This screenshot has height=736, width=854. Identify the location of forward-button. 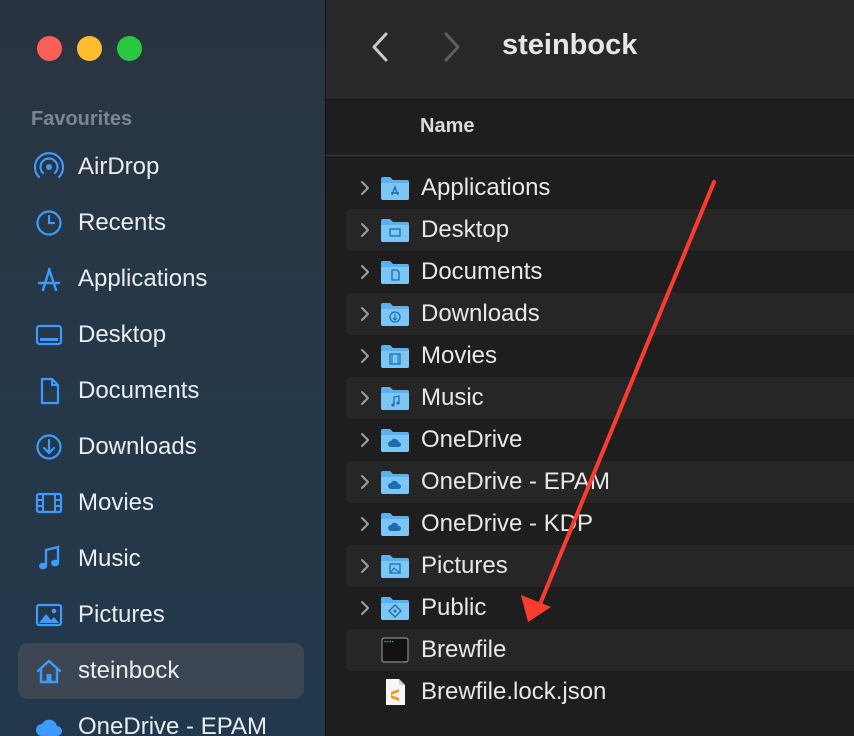
(452, 47).